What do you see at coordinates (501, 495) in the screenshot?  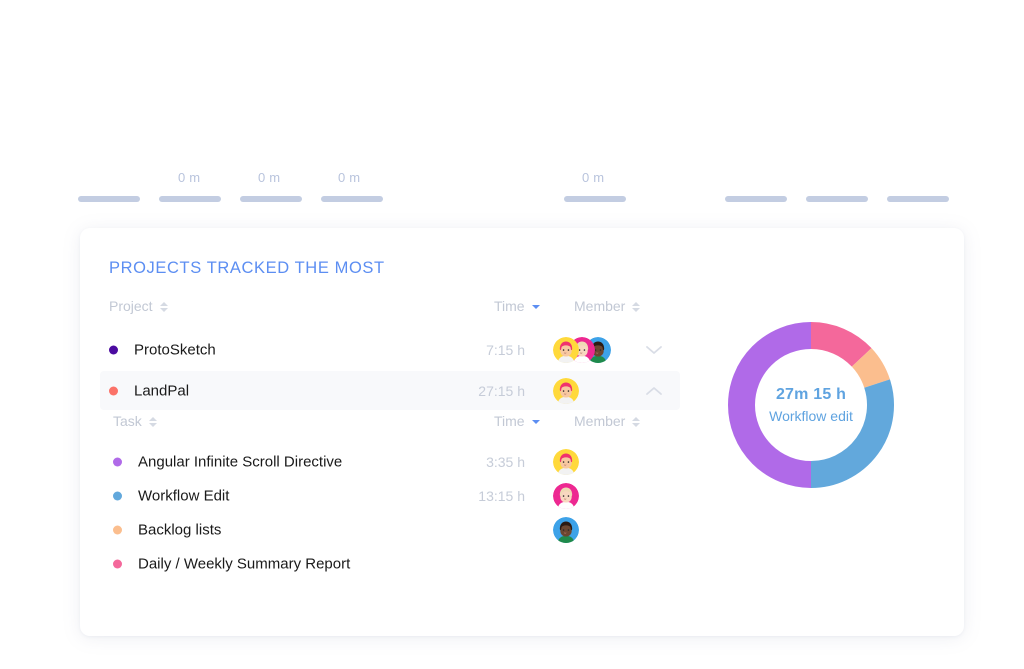 I see `task-time-value: 13:15 h` at bounding box center [501, 495].